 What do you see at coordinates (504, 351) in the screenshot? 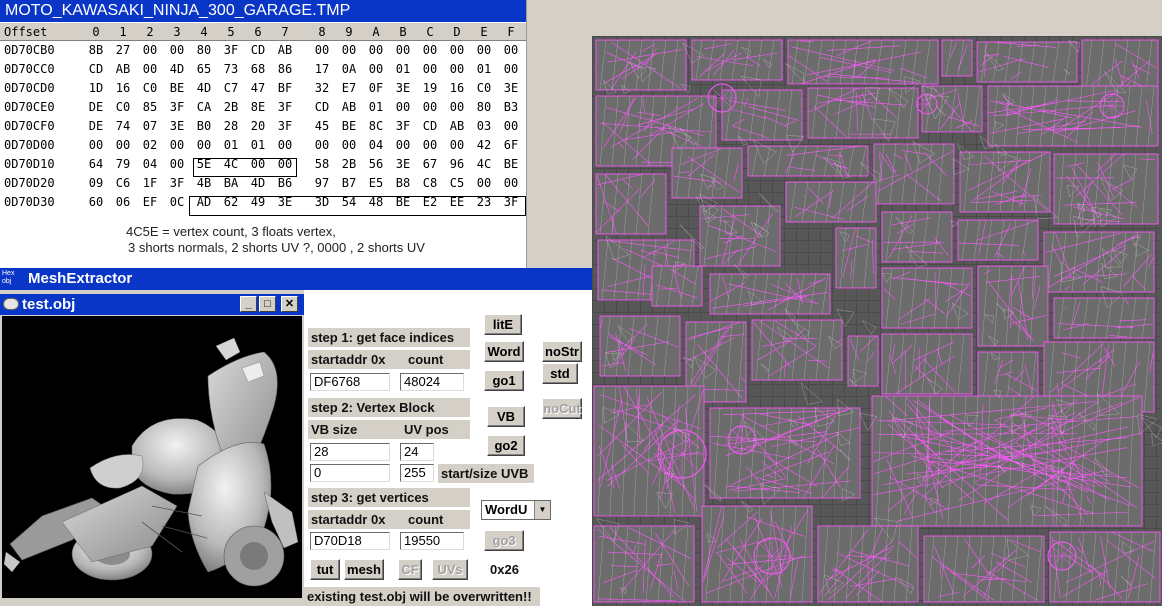
I see `word-button: Word` at bounding box center [504, 351].